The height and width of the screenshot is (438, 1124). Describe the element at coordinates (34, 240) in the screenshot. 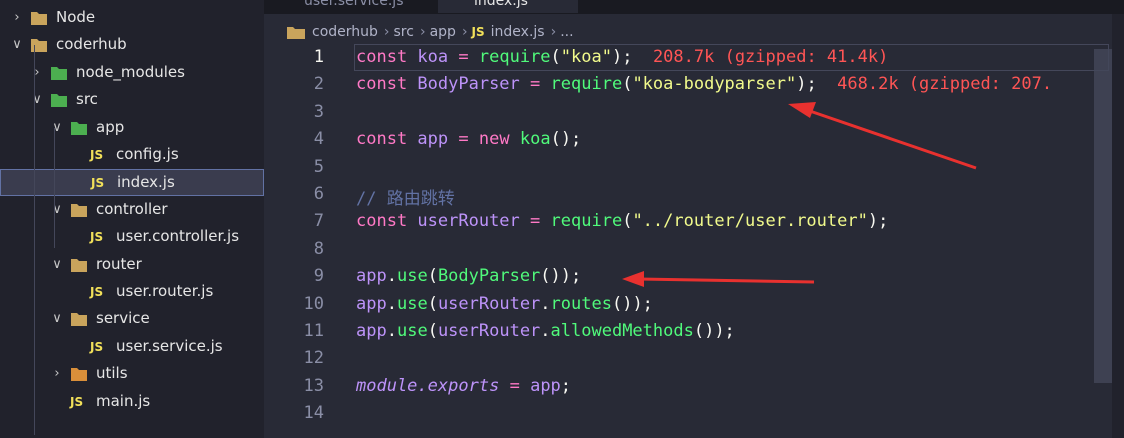

I see `indent-guide` at that location.